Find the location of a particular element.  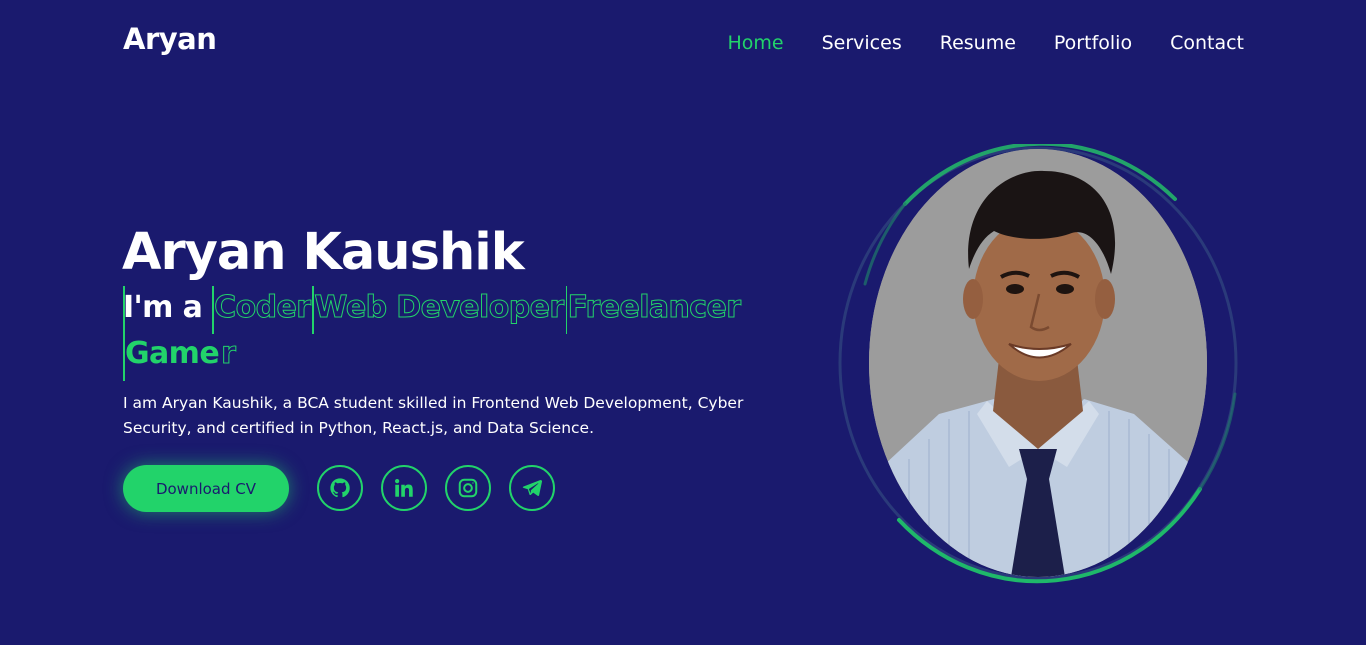

role-gamer-untyped: r is located at coordinates (229, 354).